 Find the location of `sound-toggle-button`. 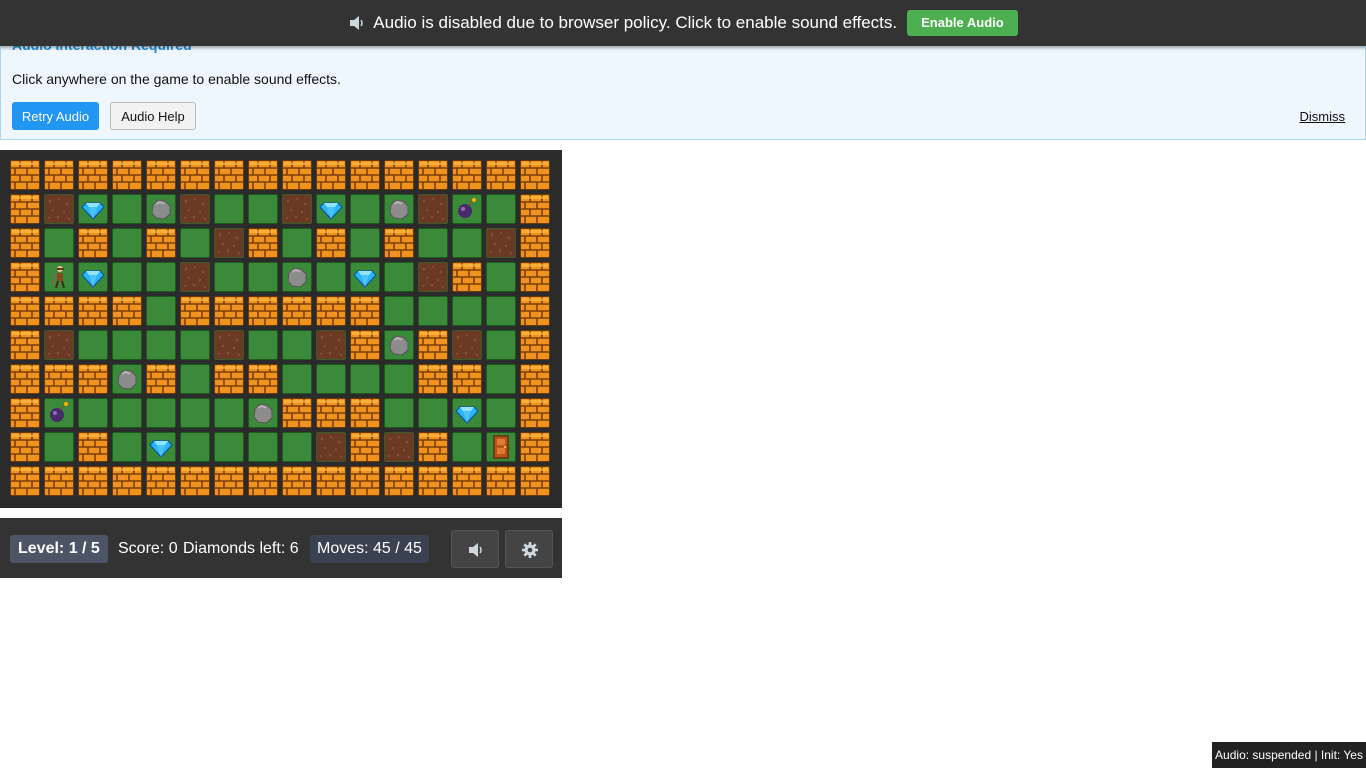

sound-toggle-button is located at coordinates (475, 549).